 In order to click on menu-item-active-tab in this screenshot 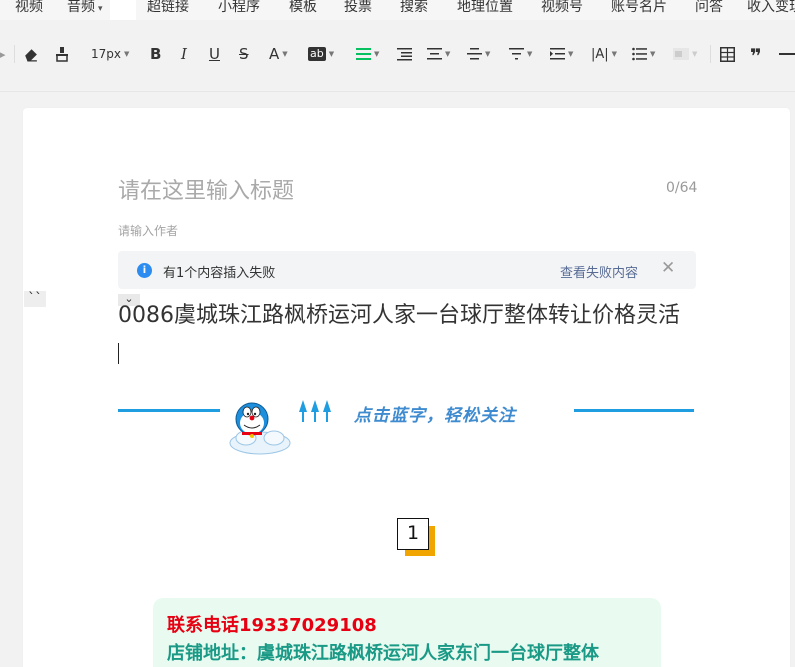, I will do `click(123, 10)`.